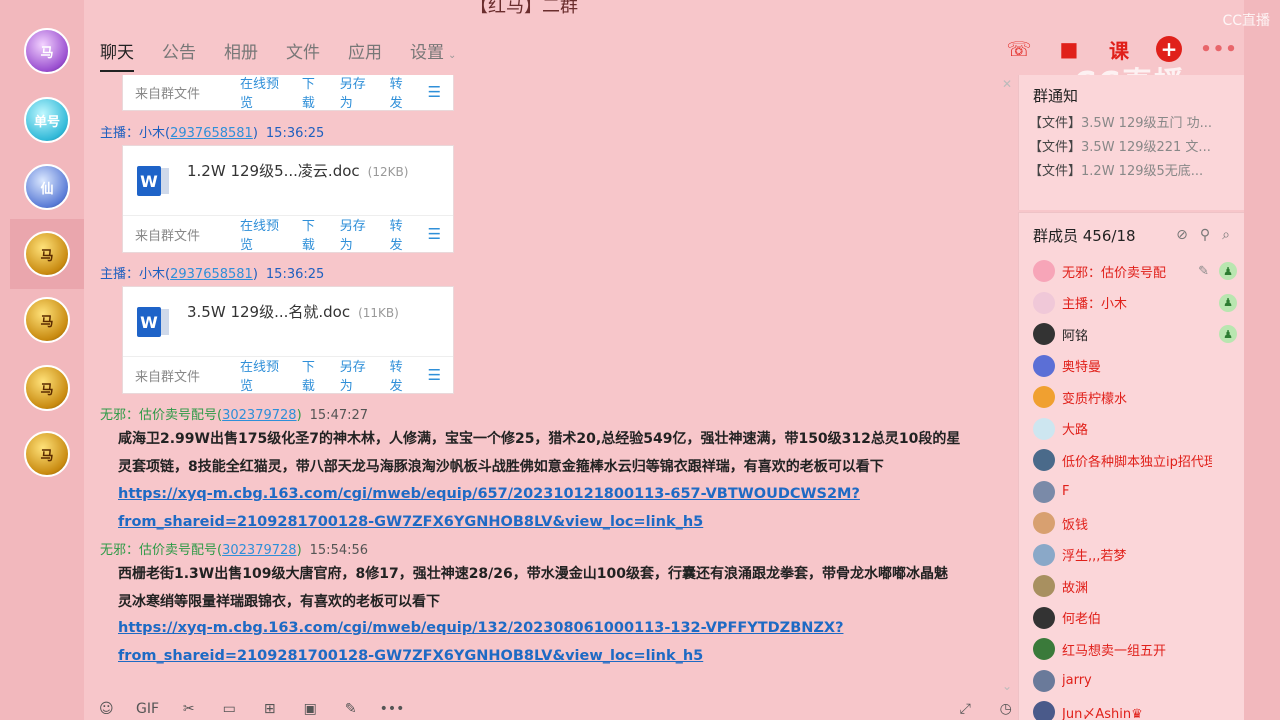 This screenshot has width=1280, height=720. I want to click on image-icon: ▣, so click(310, 709).